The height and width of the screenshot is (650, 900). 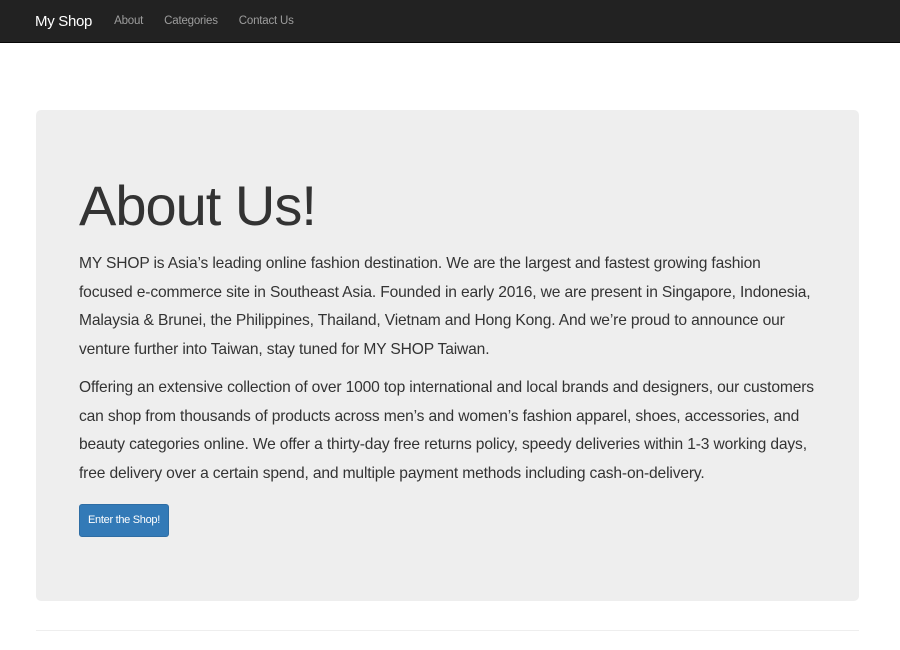 I want to click on brand-link: My Shop, so click(x=63, y=21).